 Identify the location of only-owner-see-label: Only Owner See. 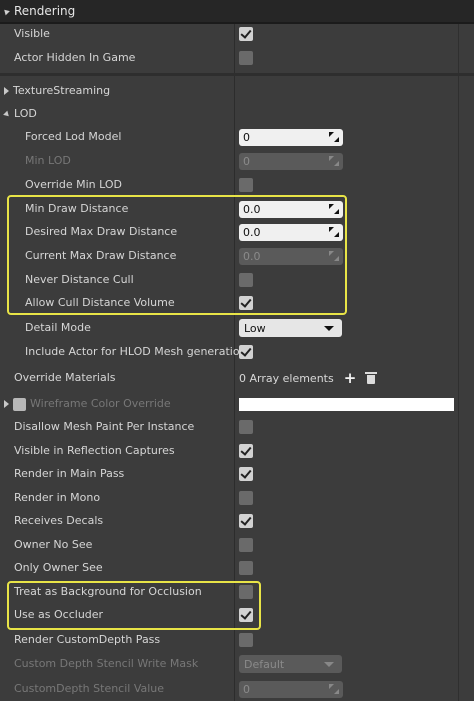
(58, 567).